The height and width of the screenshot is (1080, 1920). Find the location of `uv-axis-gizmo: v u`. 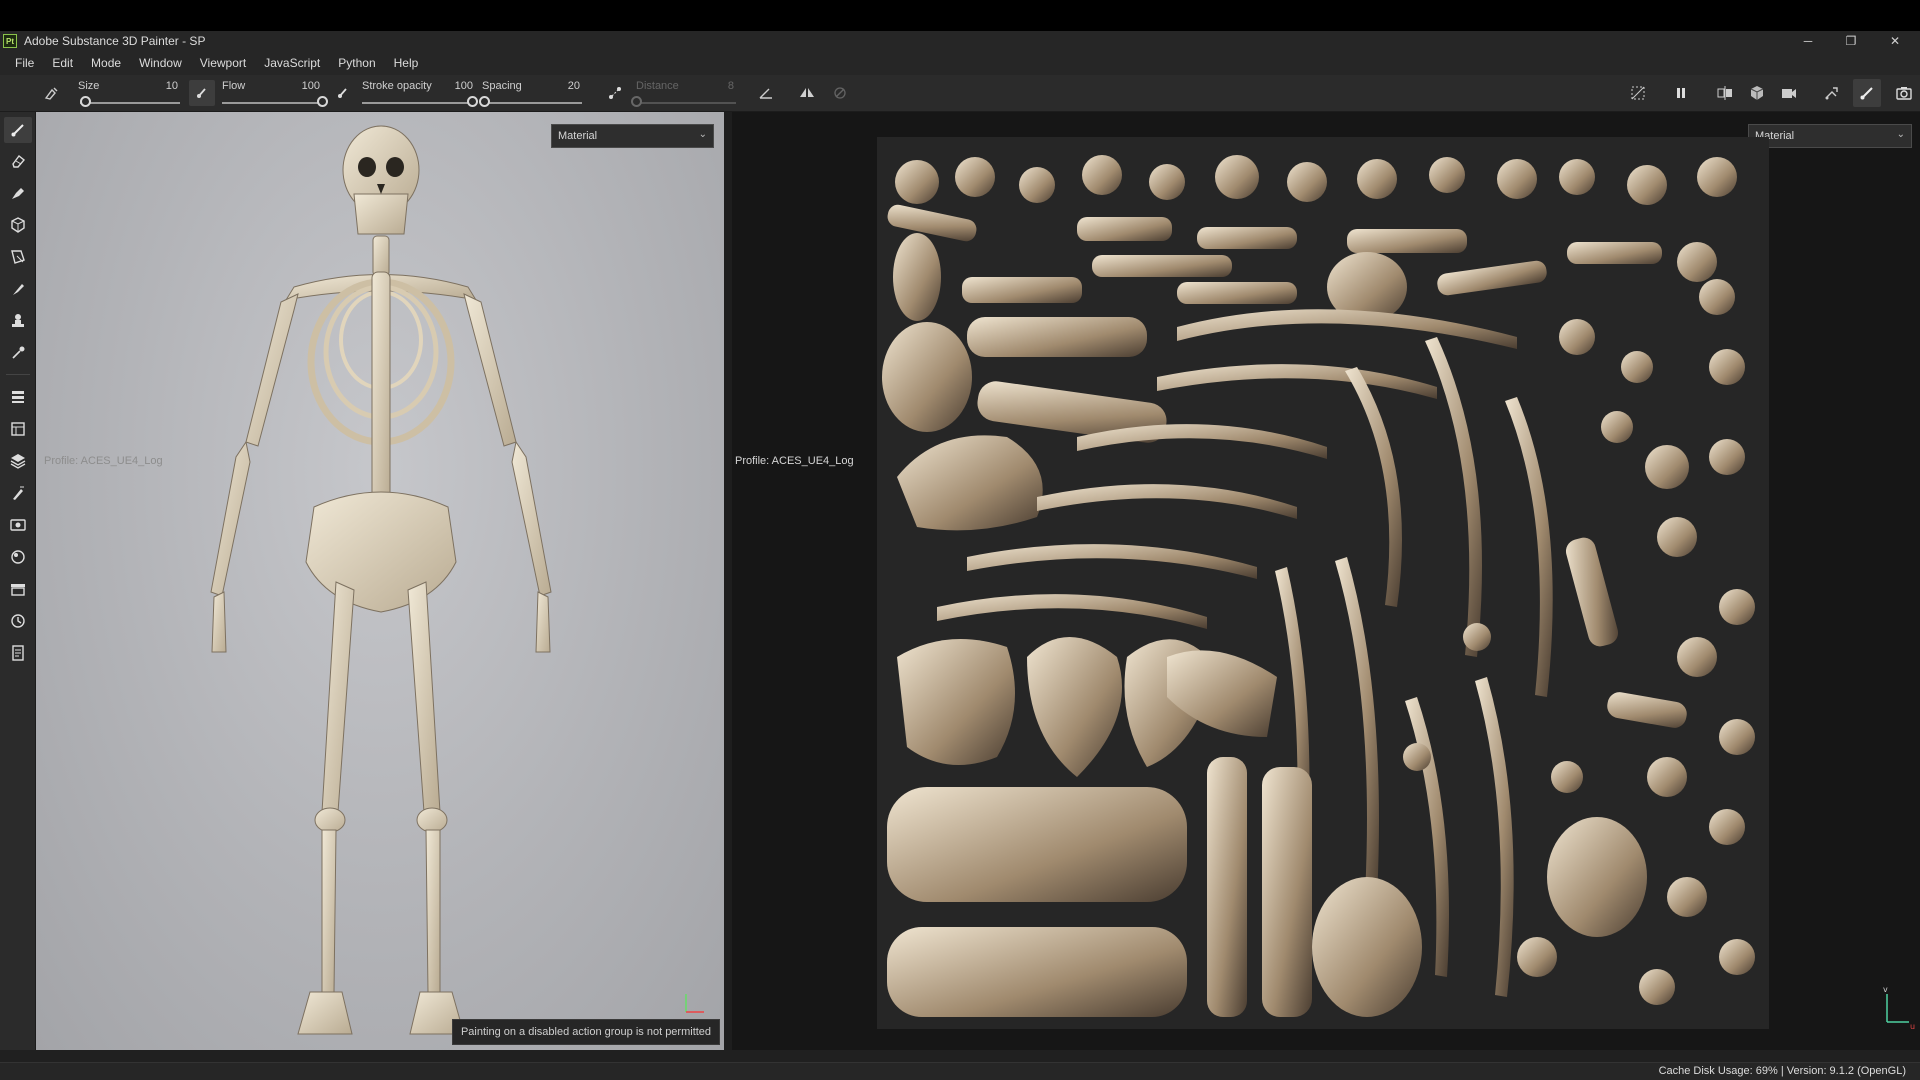

uv-axis-gizmo: v u is located at coordinates (1899, 1008).